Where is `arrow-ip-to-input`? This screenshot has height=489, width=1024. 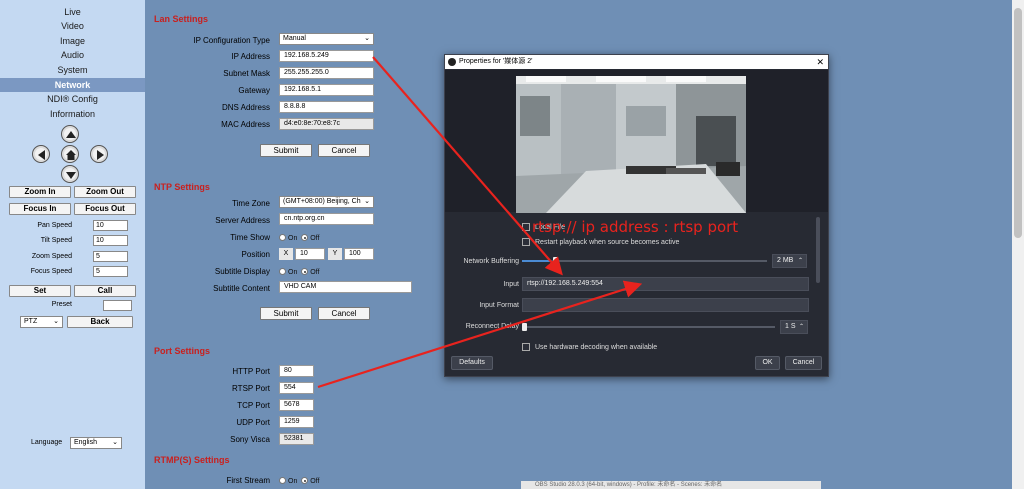 arrow-ip-to-input is located at coordinates (467, 166).